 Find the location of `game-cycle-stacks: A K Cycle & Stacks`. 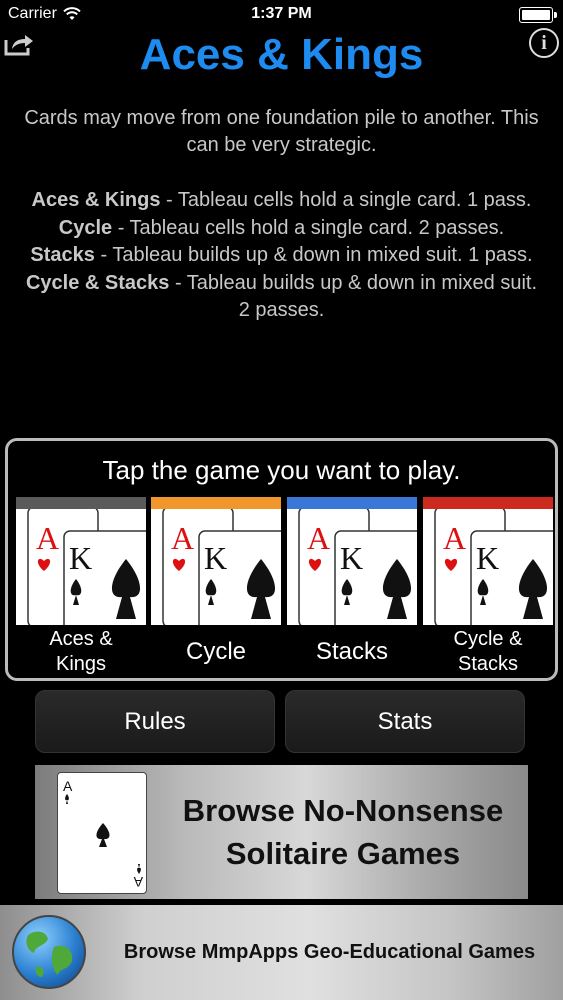

game-cycle-stacks: A K Cycle & Stacks is located at coordinates (488, 586).